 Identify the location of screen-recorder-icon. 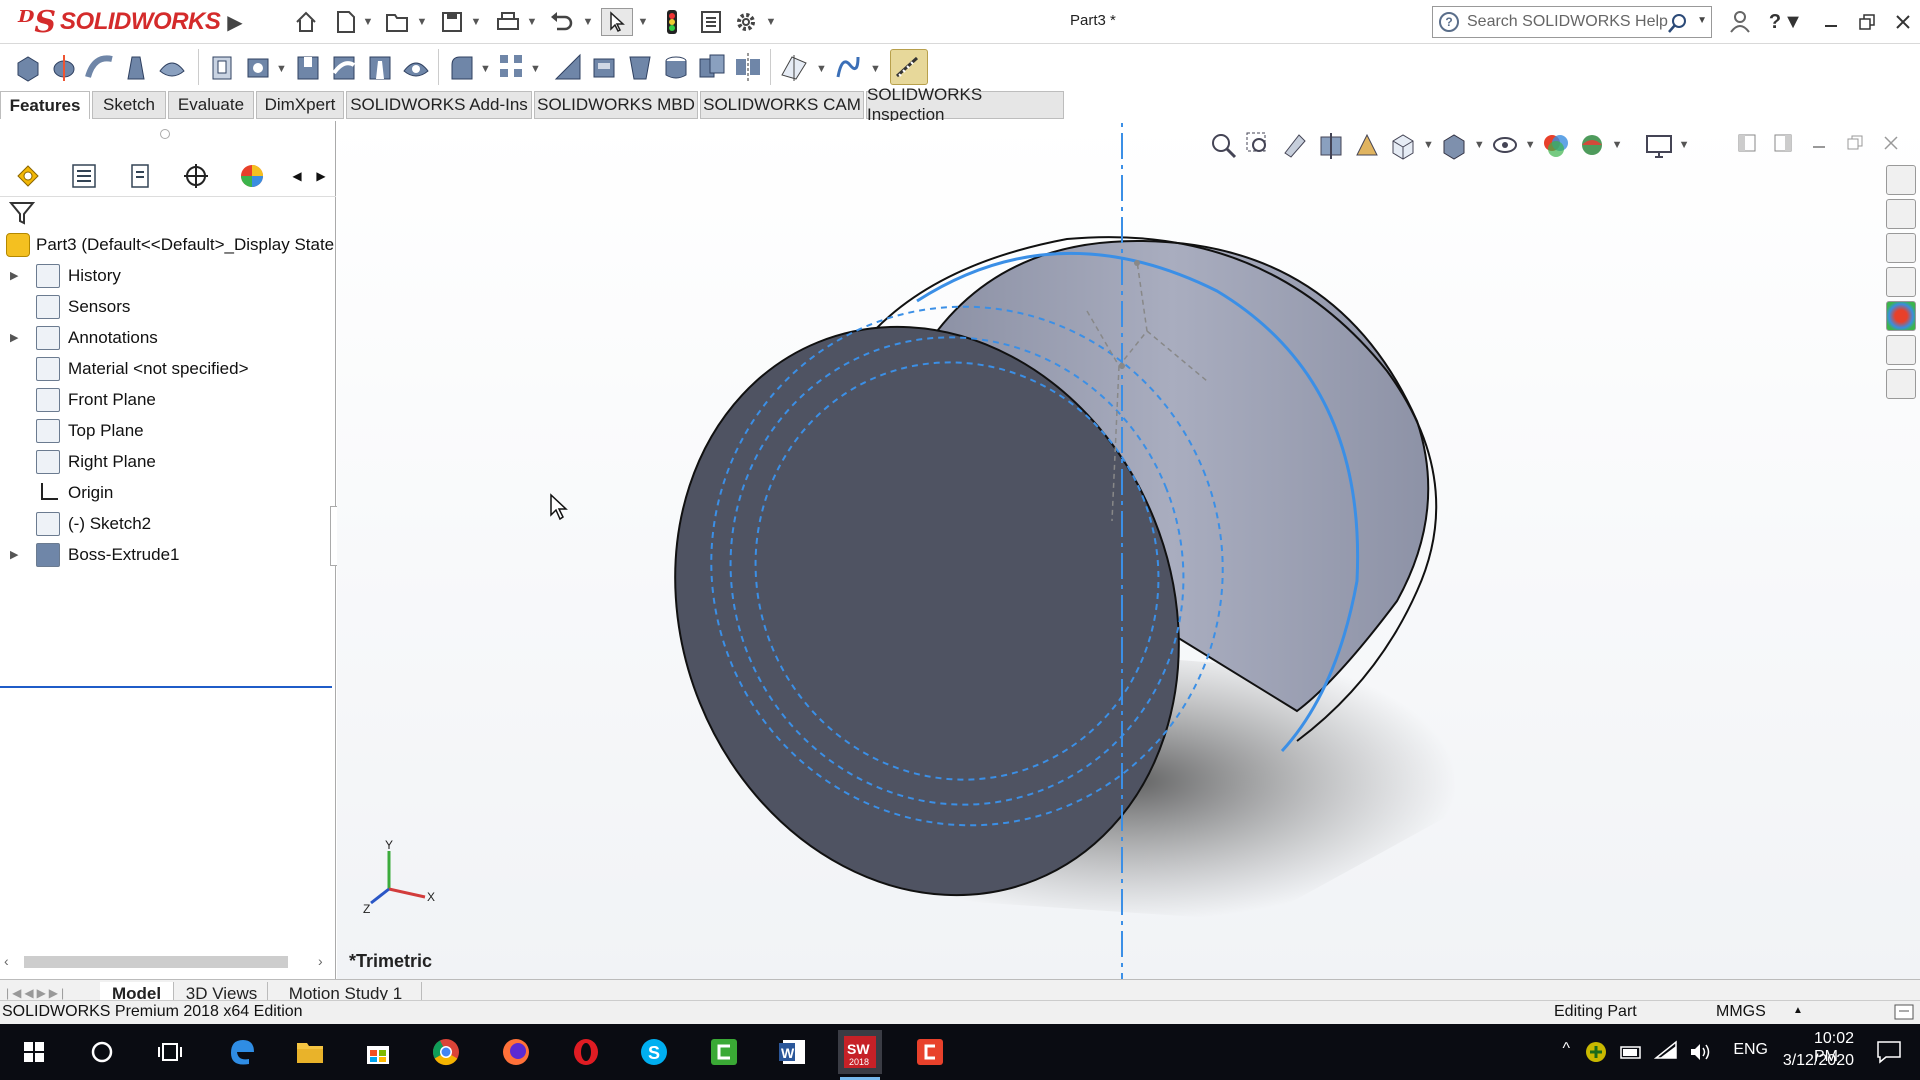
(930, 1052).